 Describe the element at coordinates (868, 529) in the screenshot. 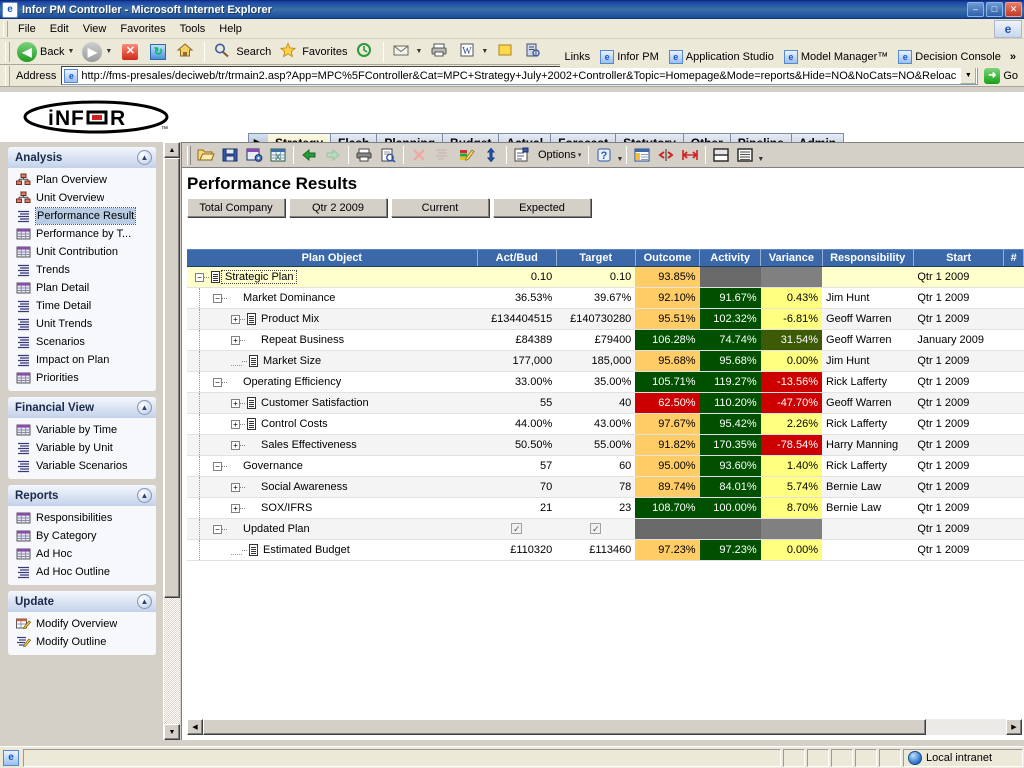

I see `cell-responsibility` at that location.